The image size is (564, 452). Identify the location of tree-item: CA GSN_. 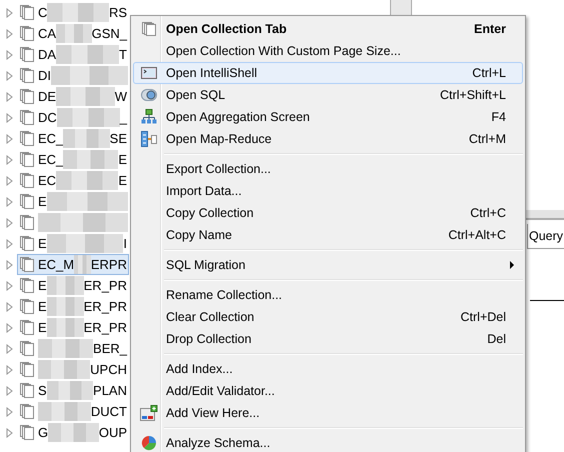
(73, 33).